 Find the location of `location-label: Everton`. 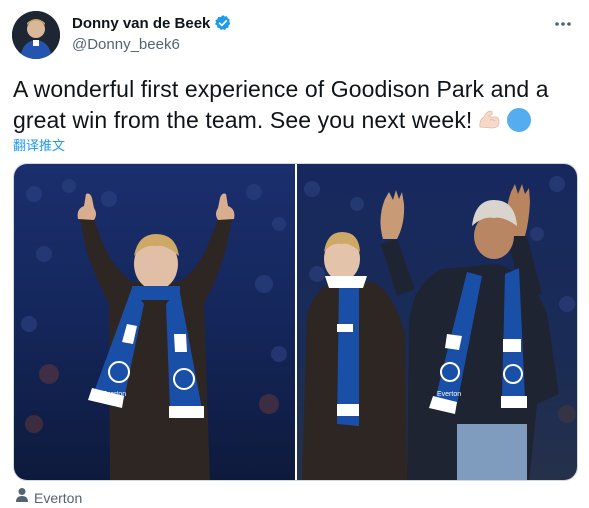

location-label: Everton is located at coordinates (58, 498).